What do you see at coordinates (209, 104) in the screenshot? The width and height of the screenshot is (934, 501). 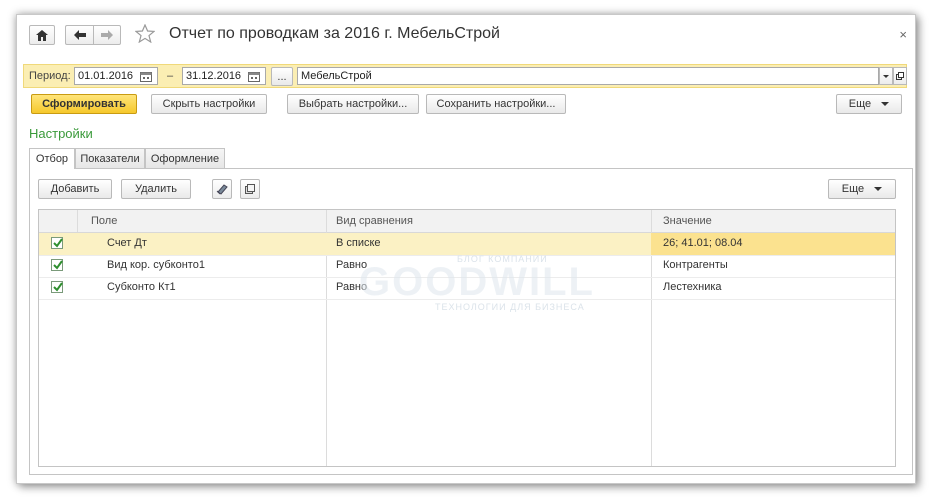 I see `hide-settings-button: Скрыть настройки` at bounding box center [209, 104].